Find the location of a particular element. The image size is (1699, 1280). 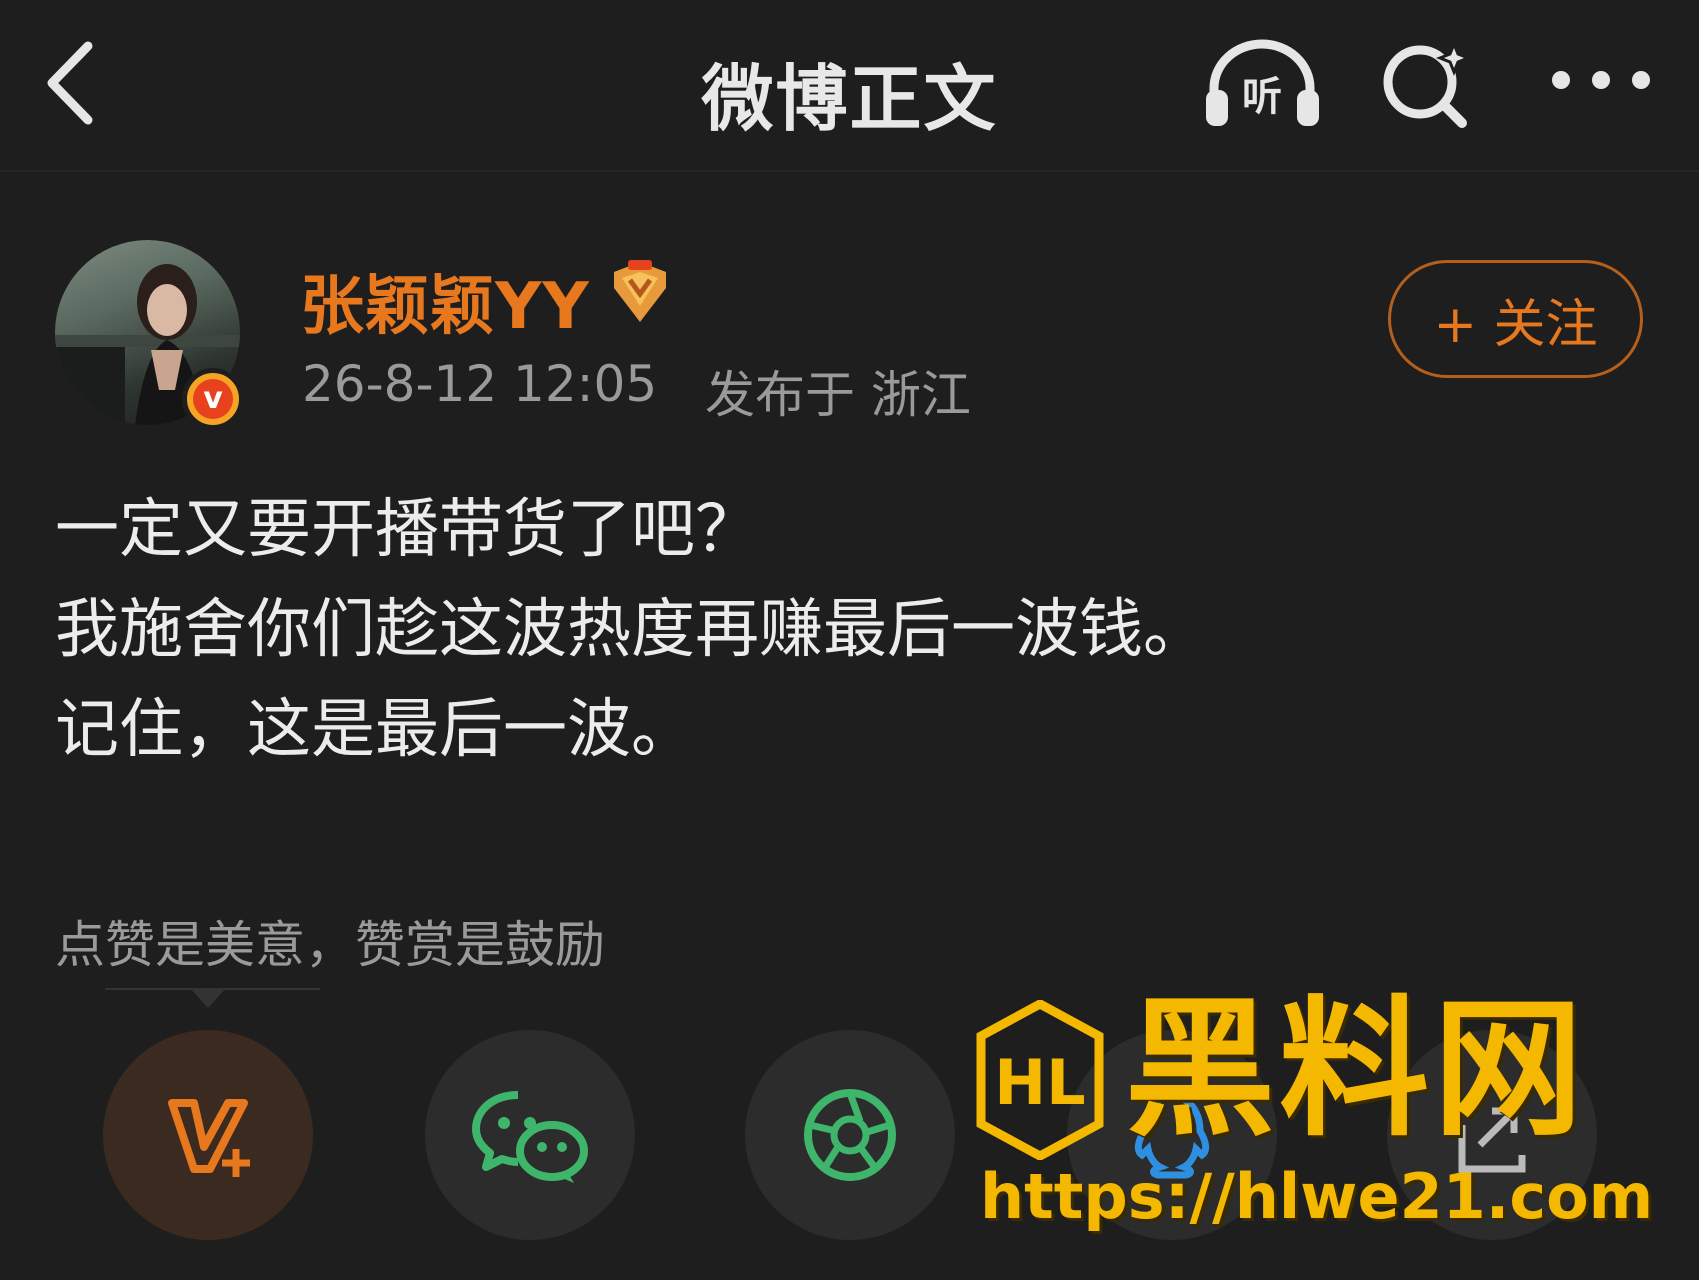

post-location: 发布于 浙江 is located at coordinates (838, 395).